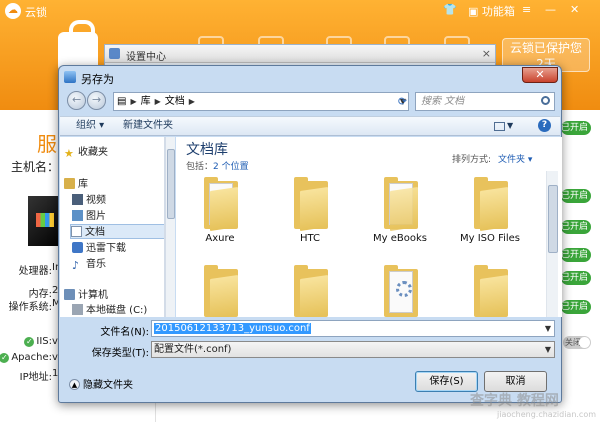 Image resolution: width=600 pixels, height=422 pixels. What do you see at coordinates (193, 349) in the screenshot?
I see `filetype-value: 配置文件(*.conf)` at bounding box center [193, 349].